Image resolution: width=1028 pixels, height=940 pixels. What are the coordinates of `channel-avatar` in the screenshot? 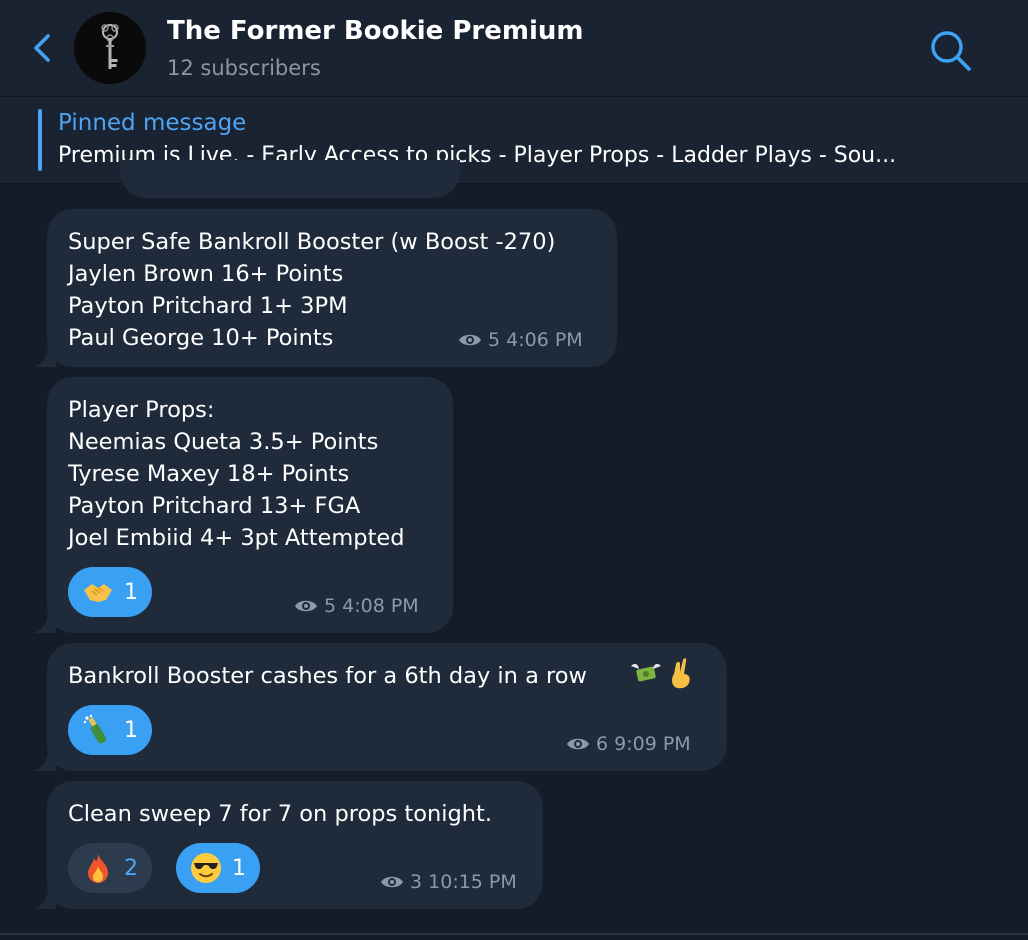 It's located at (110, 48).